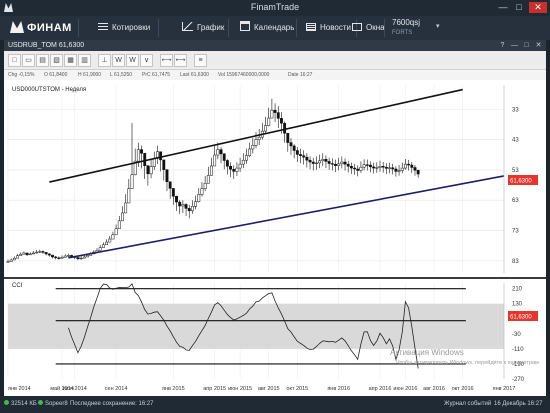 The image size is (550, 413). I want to click on last-price-label: 61,6300, so click(521, 182).